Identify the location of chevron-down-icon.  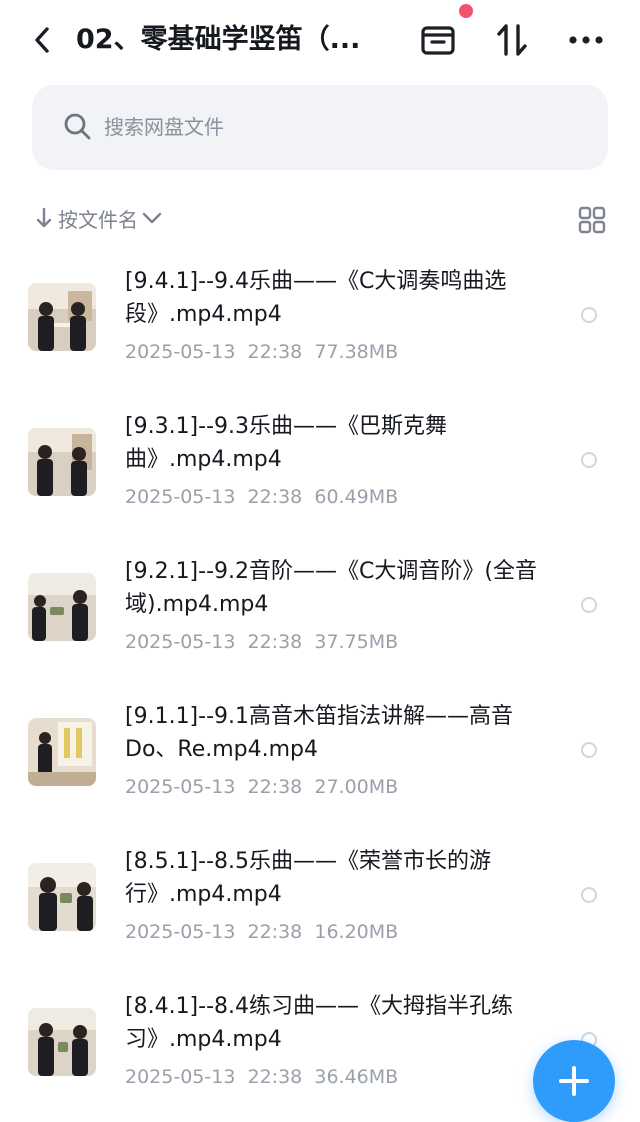
(152, 218).